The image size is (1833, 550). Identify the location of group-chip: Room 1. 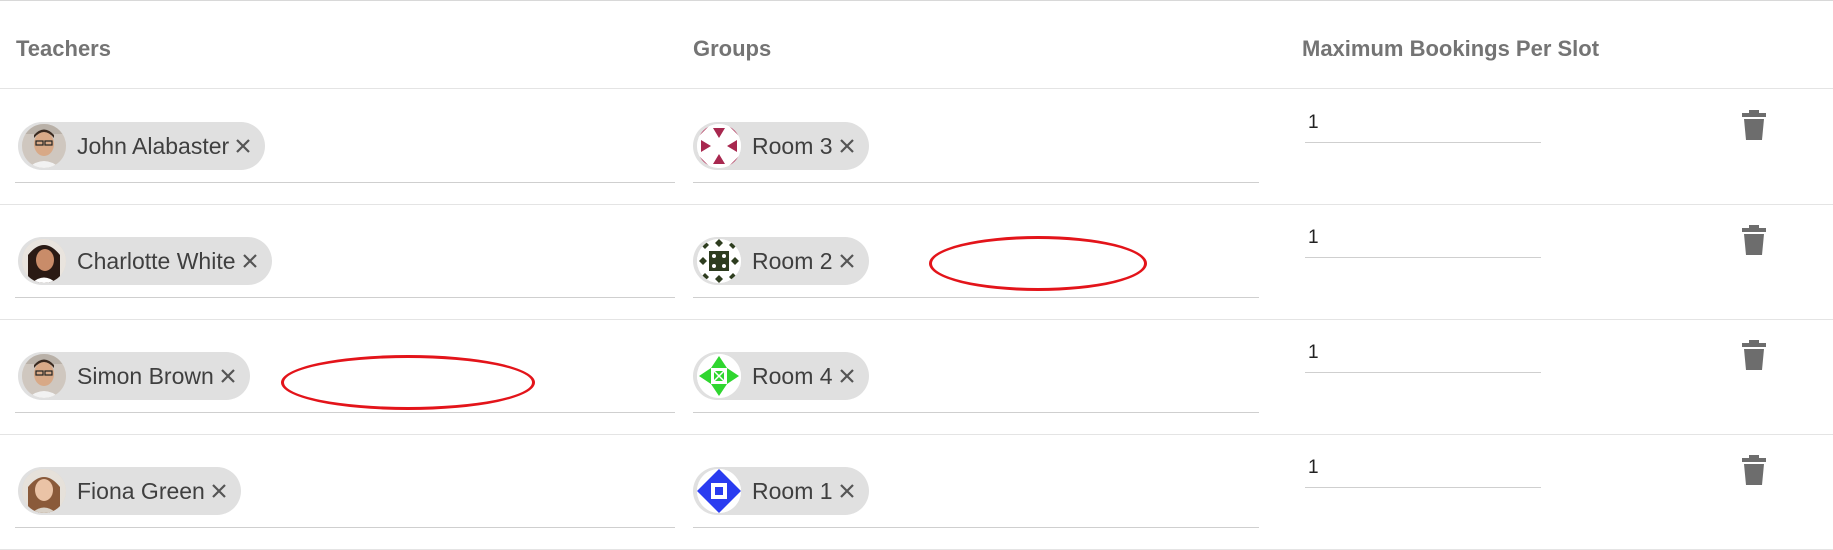
(781, 491).